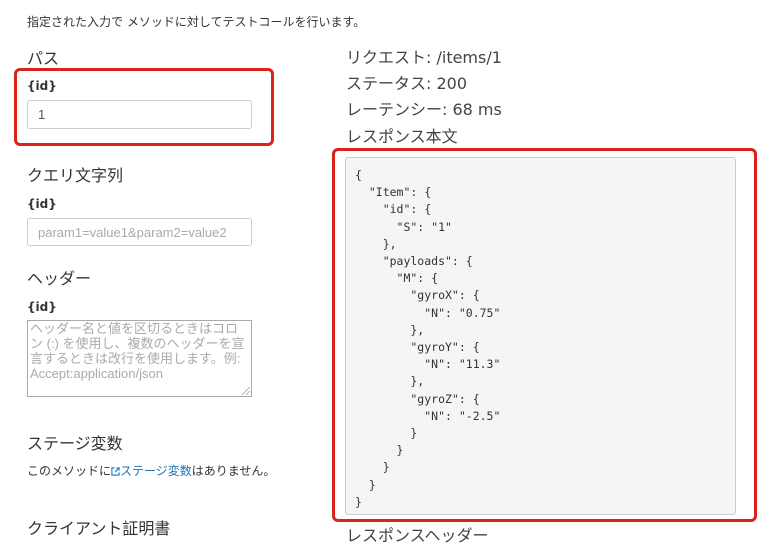 The image size is (760, 546). I want to click on resize-grip-icon, so click(246, 391).